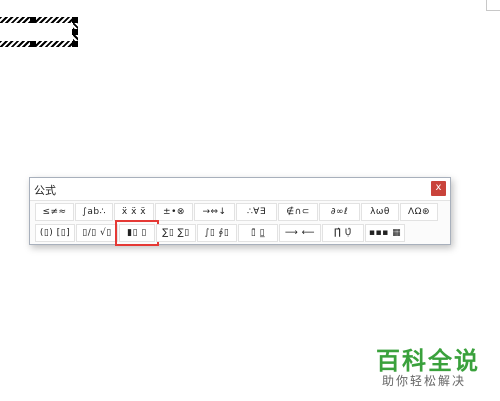  What do you see at coordinates (75, 32) in the screenshot?
I see `resize-handle-right` at bounding box center [75, 32].